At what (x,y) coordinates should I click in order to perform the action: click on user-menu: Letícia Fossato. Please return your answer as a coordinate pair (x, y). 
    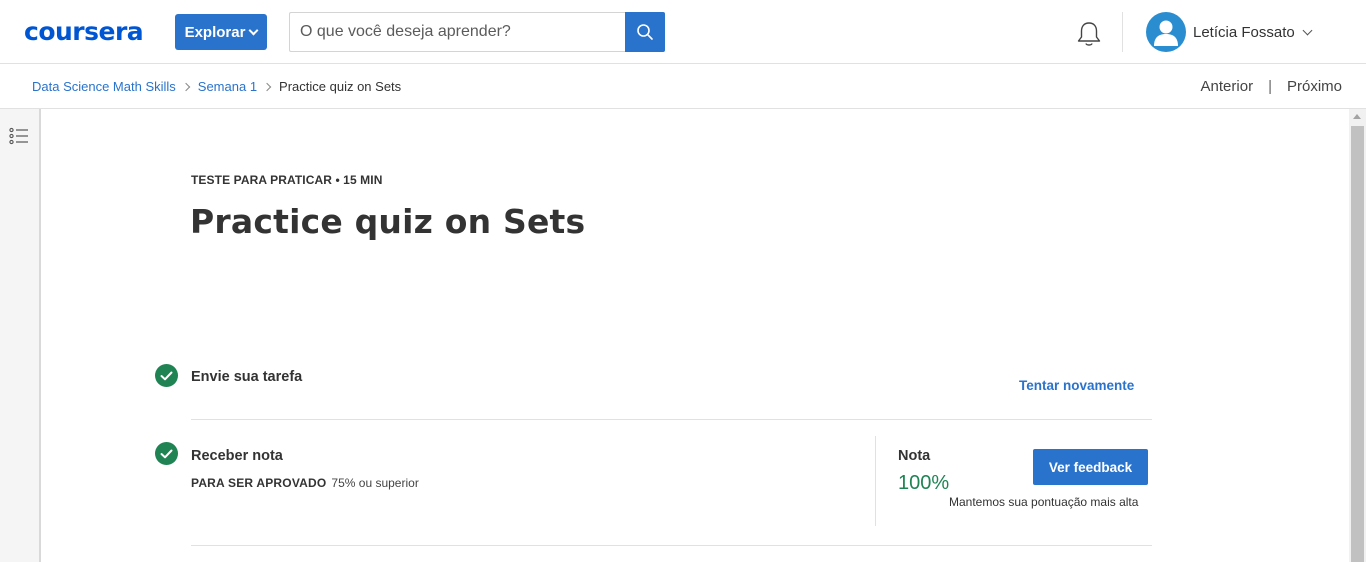
    Looking at the image, I should click on (1229, 32).